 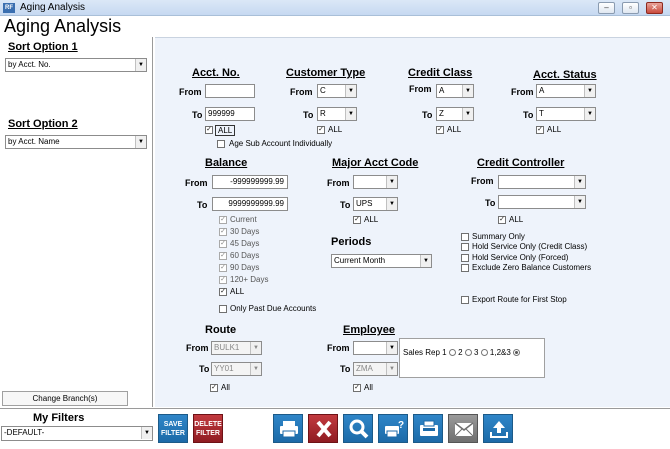 What do you see at coordinates (460, 352) in the screenshot?
I see `sales-rep-2-label: 2` at bounding box center [460, 352].